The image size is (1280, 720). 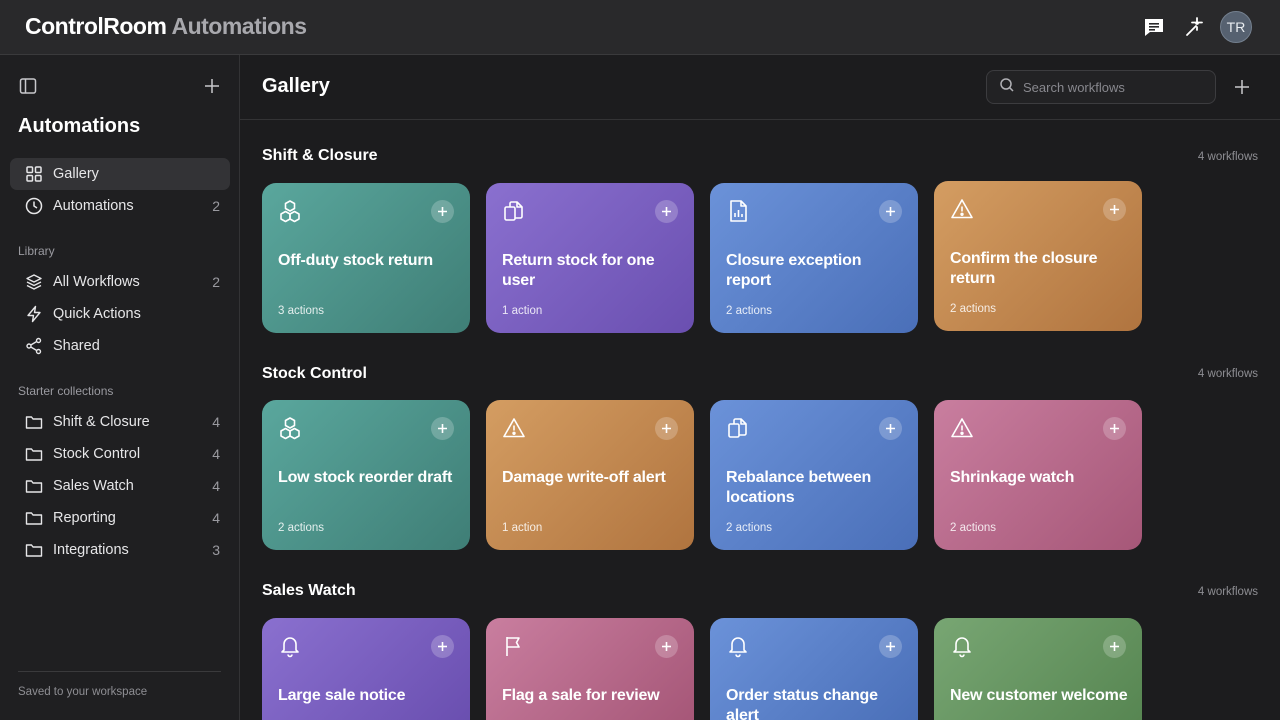 I want to click on workflow-card: Return stock for one user 1 action, so click(x=590, y=258).